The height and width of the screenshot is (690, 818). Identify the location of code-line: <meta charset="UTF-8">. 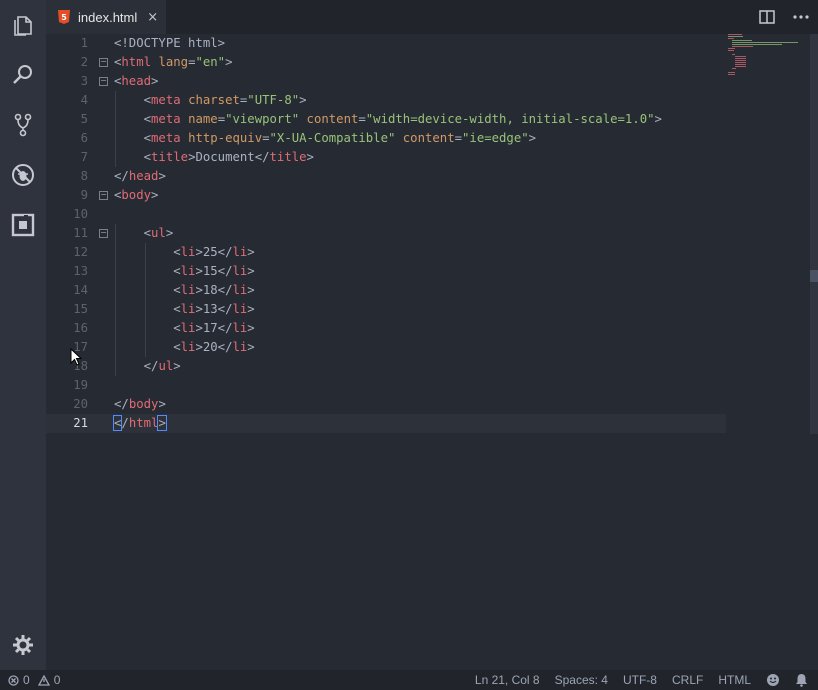
(210, 100).